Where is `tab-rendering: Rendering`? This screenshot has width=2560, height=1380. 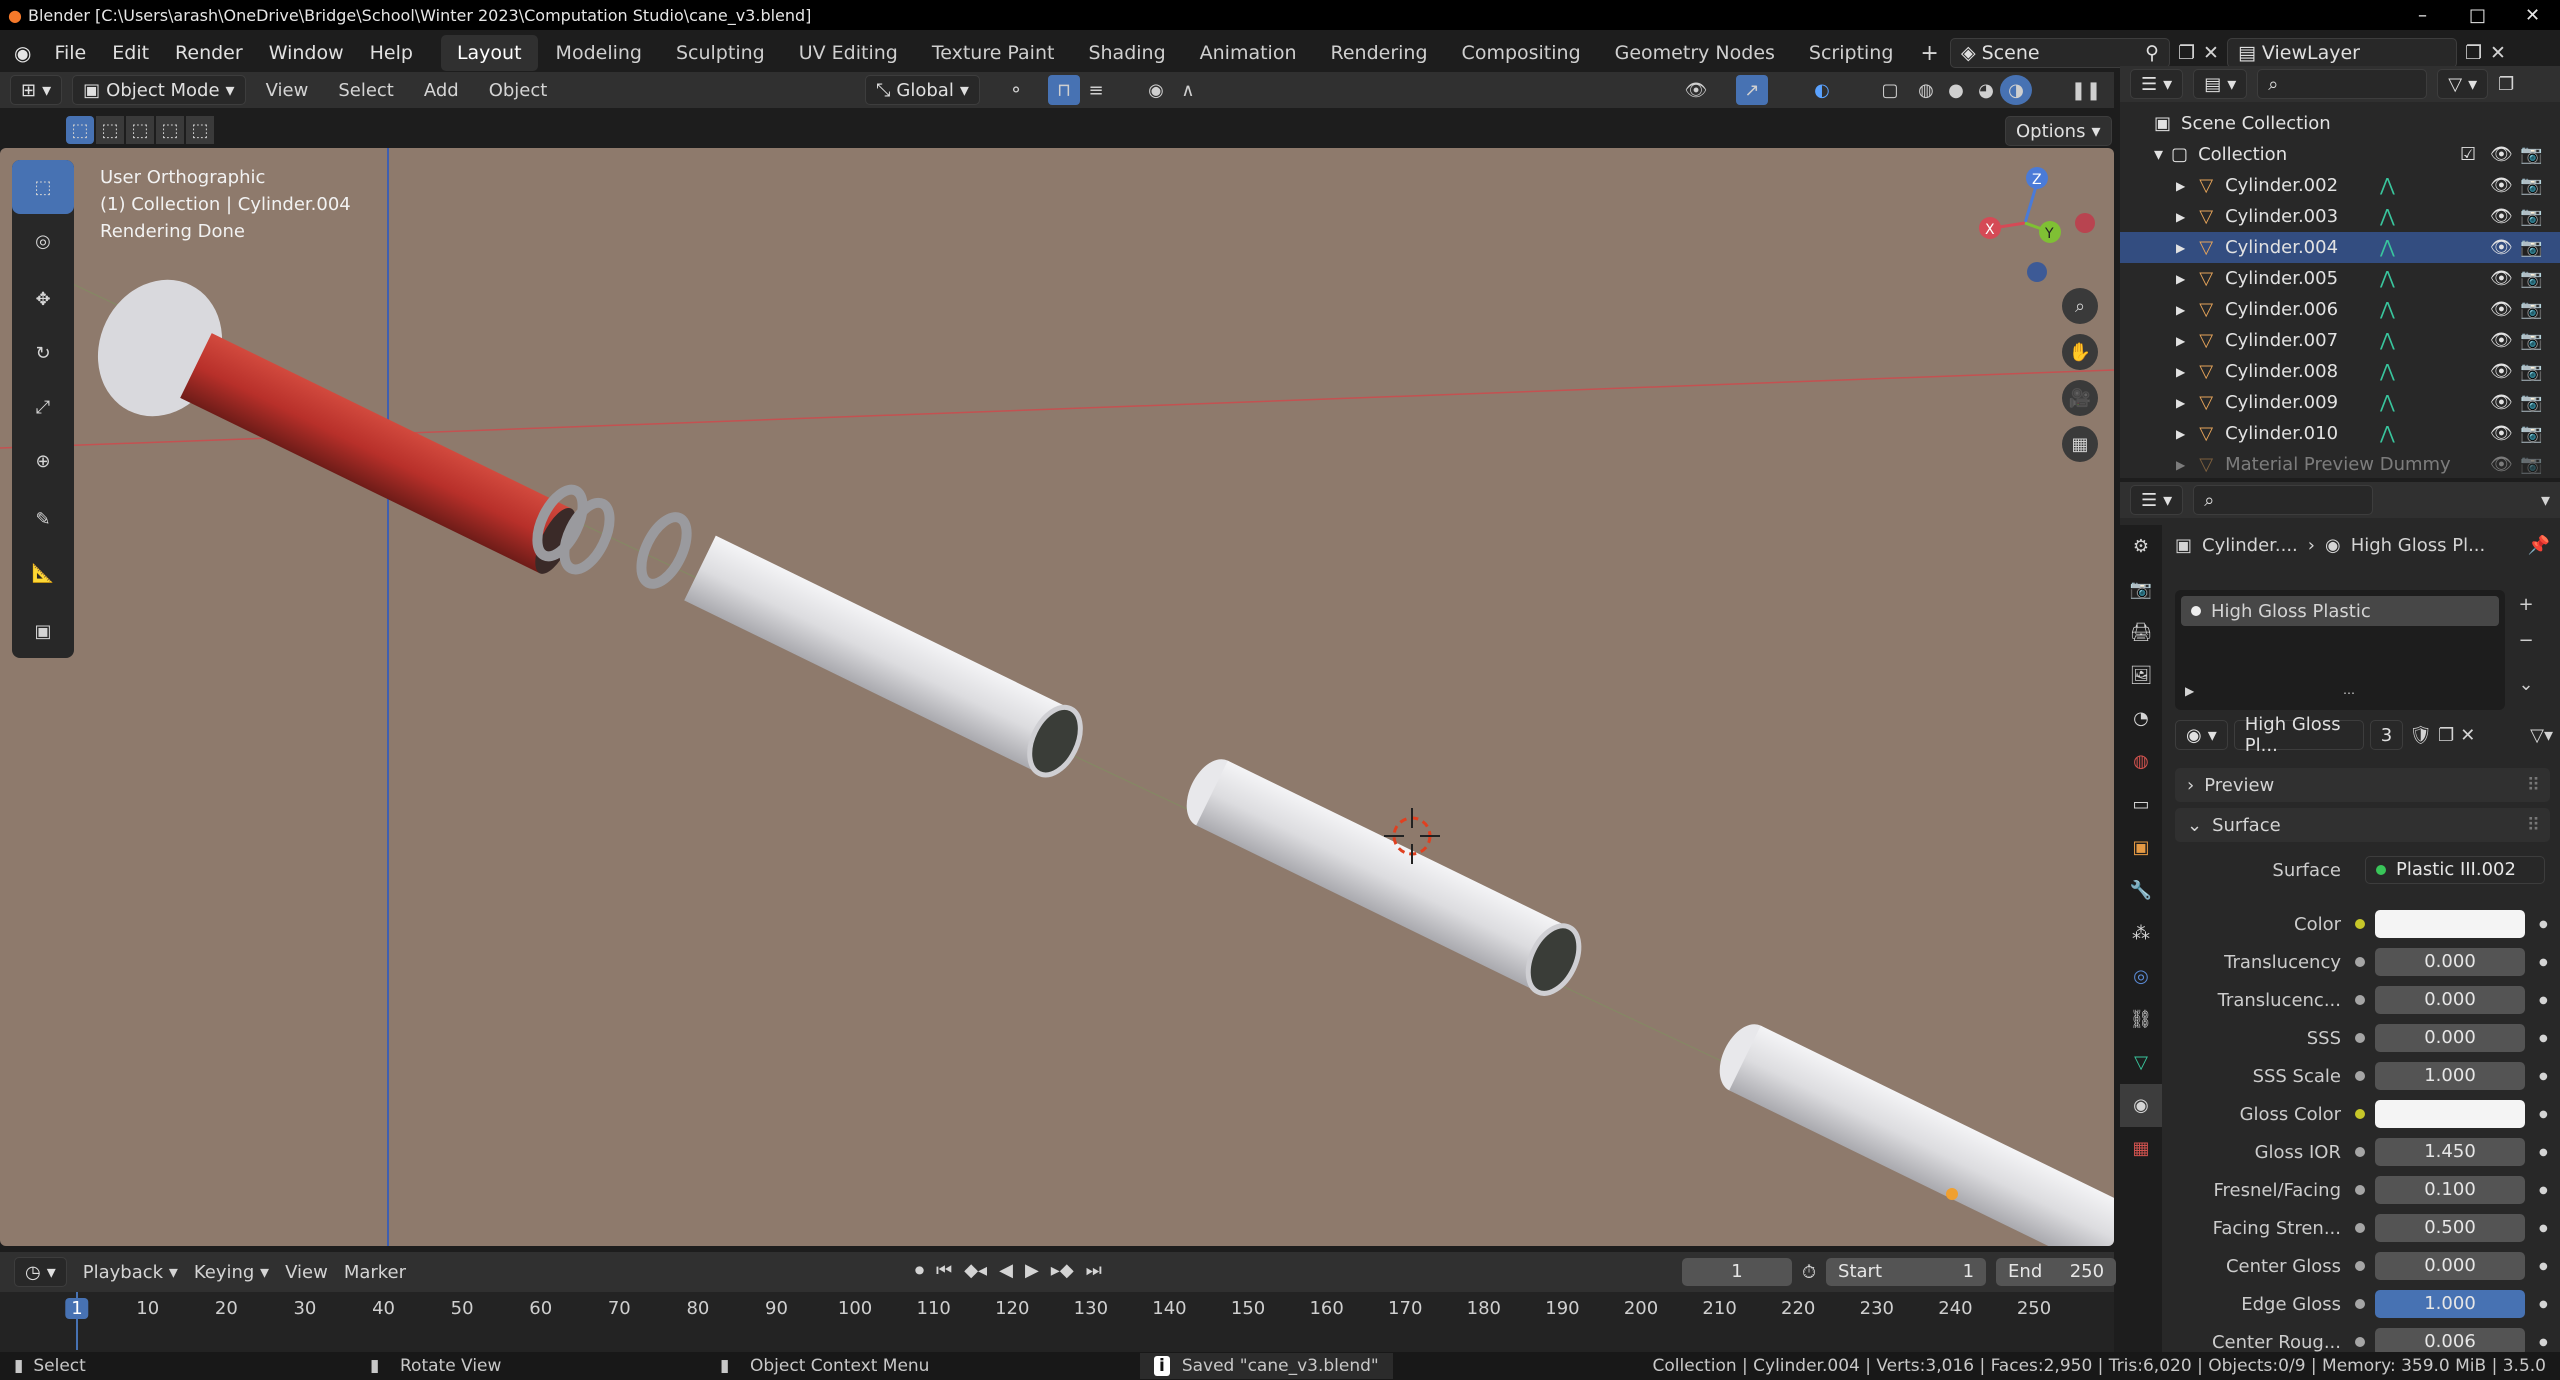 tab-rendering: Rendering is located at coordinates (1379, 53).